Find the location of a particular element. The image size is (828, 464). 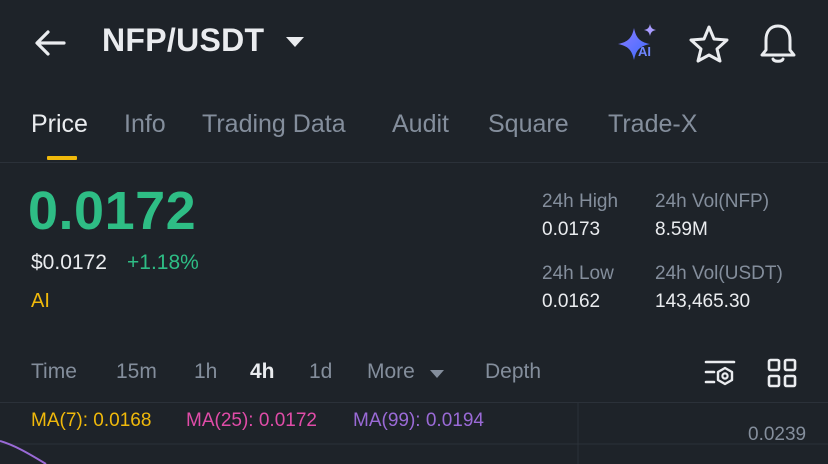

layout-grid-icon is located at coordinates (782, 373).